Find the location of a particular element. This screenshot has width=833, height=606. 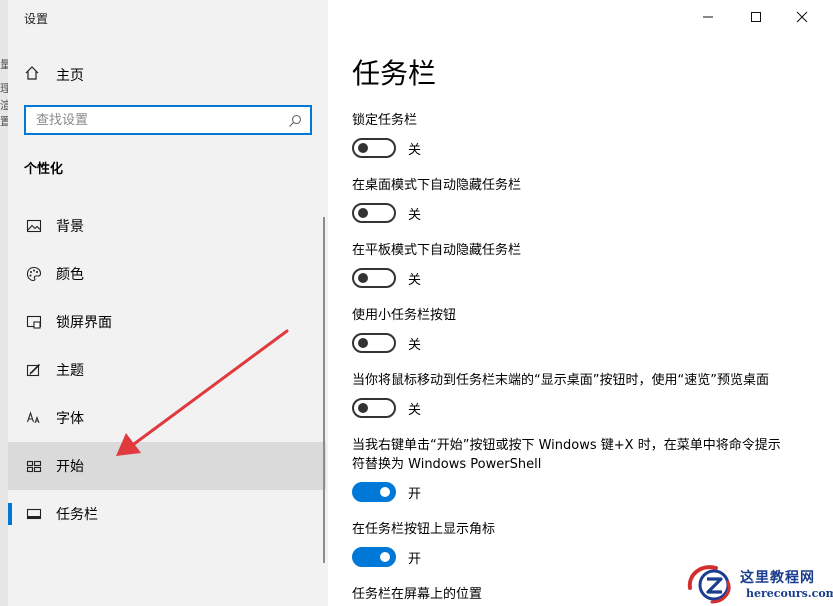

minimize-button is located at coordinates (708, 17).